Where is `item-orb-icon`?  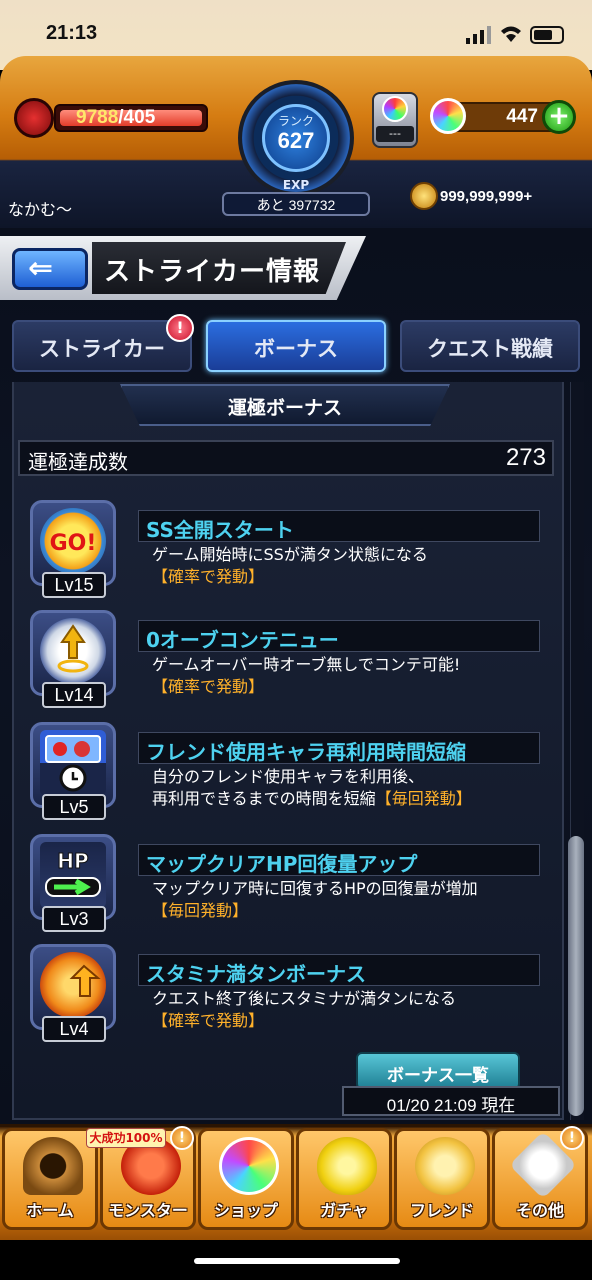
item-orb-icon is located at coordinates (395, 109).